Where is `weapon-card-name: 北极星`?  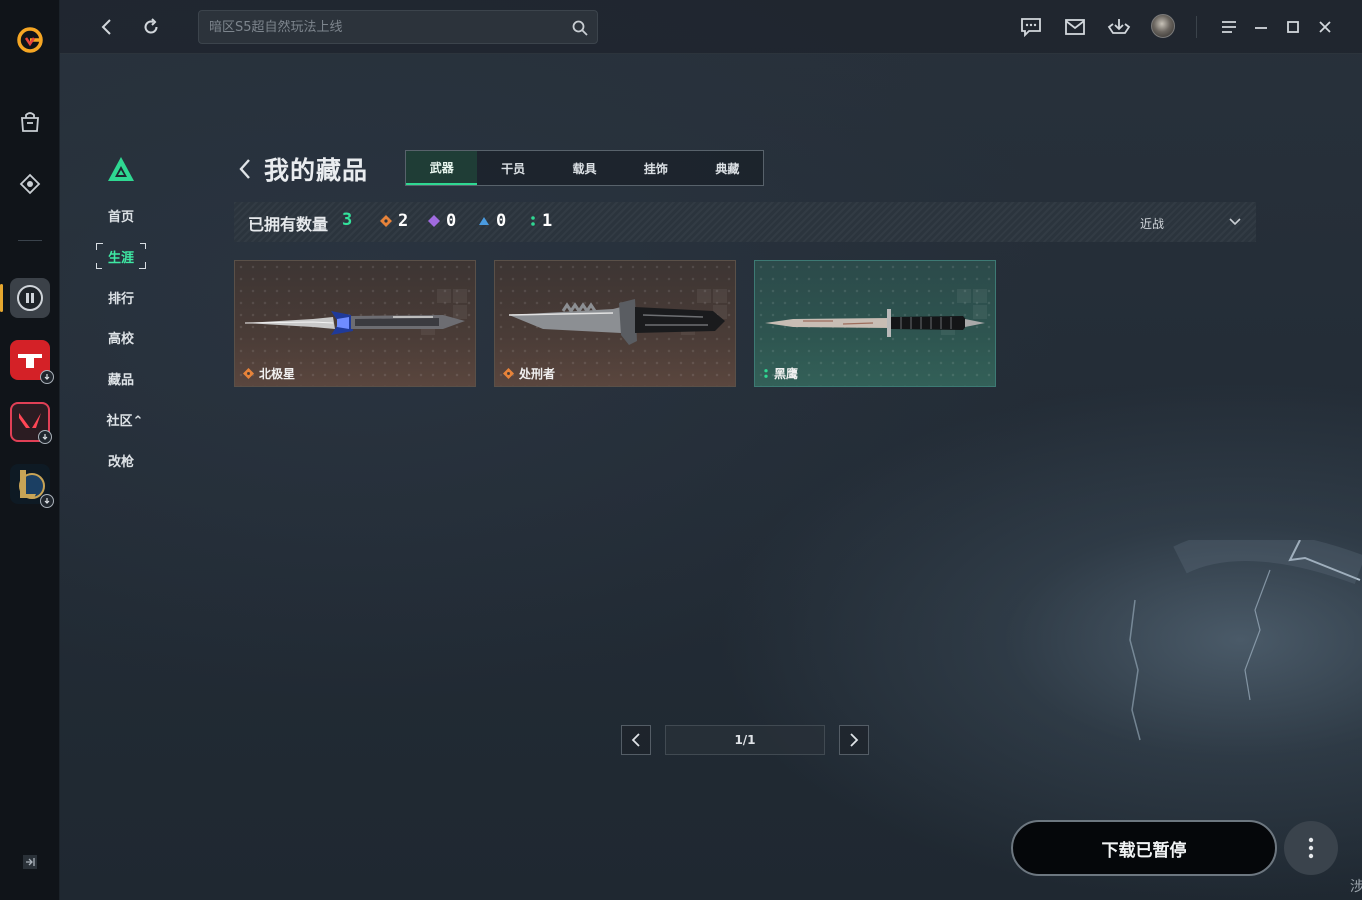 weapon-card-name: 北极星 is located at coordinates (269, 373).